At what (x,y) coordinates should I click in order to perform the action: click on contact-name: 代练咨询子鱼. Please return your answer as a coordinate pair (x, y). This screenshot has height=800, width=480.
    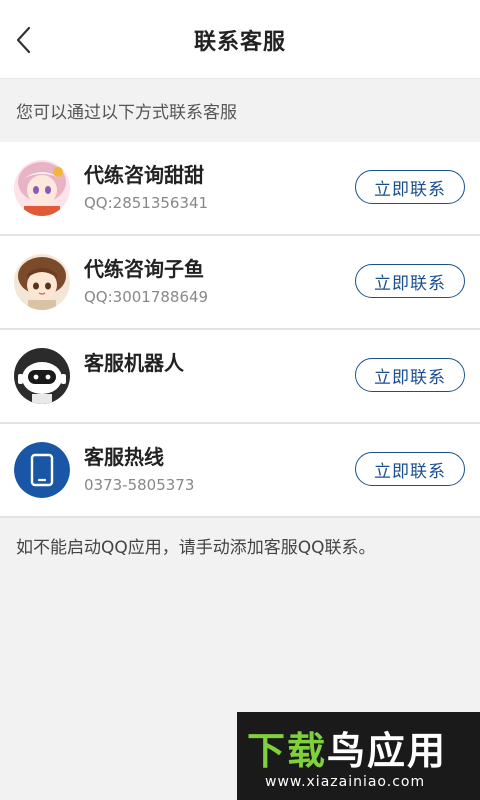
    Looking at the image, I should click on (144, 269).